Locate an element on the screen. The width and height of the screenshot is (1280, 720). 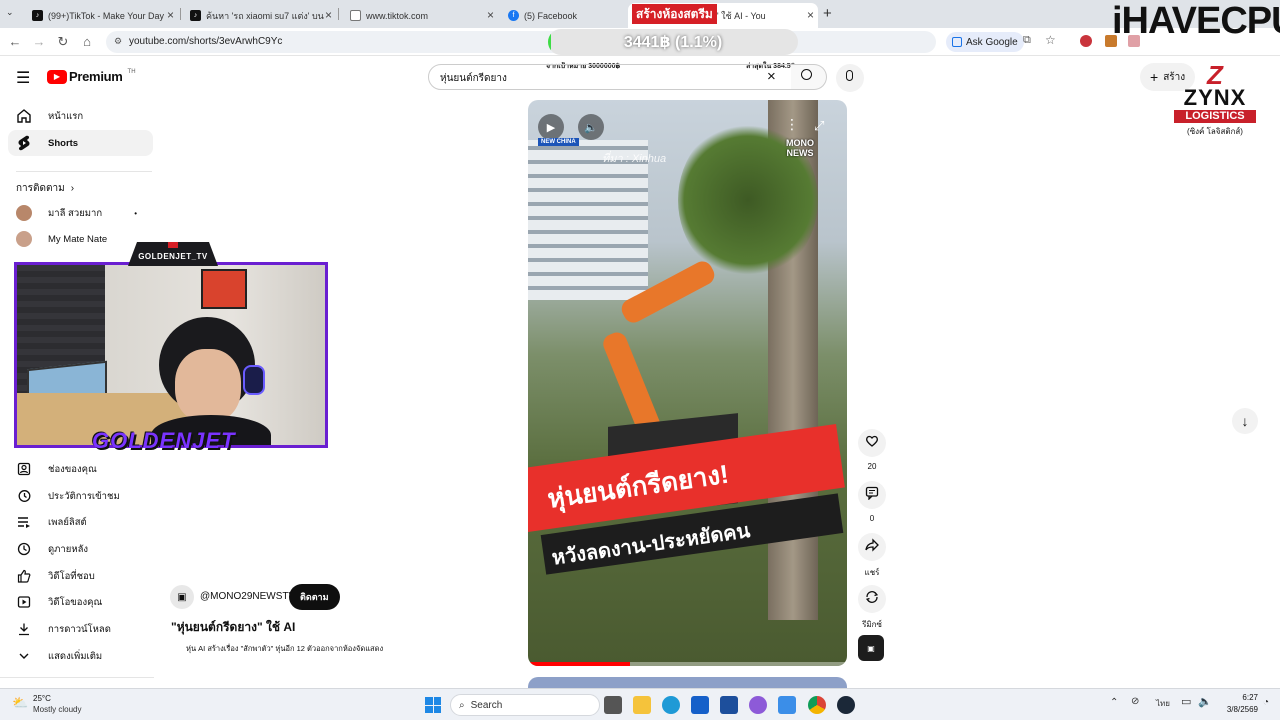
address-bar: ⚙ youtube.com/shorts/3evArwhC9Yc is located at coordinates (521, 42).